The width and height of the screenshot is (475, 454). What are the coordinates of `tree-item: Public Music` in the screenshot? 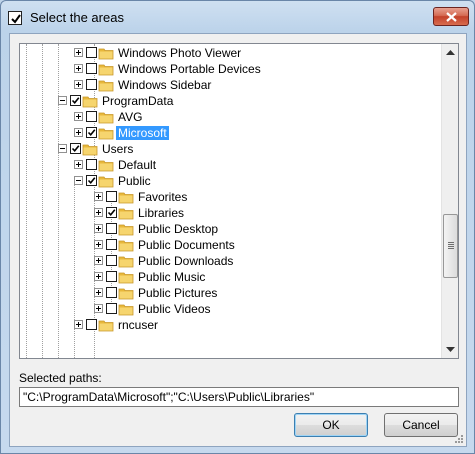 It's located at (230, 277).